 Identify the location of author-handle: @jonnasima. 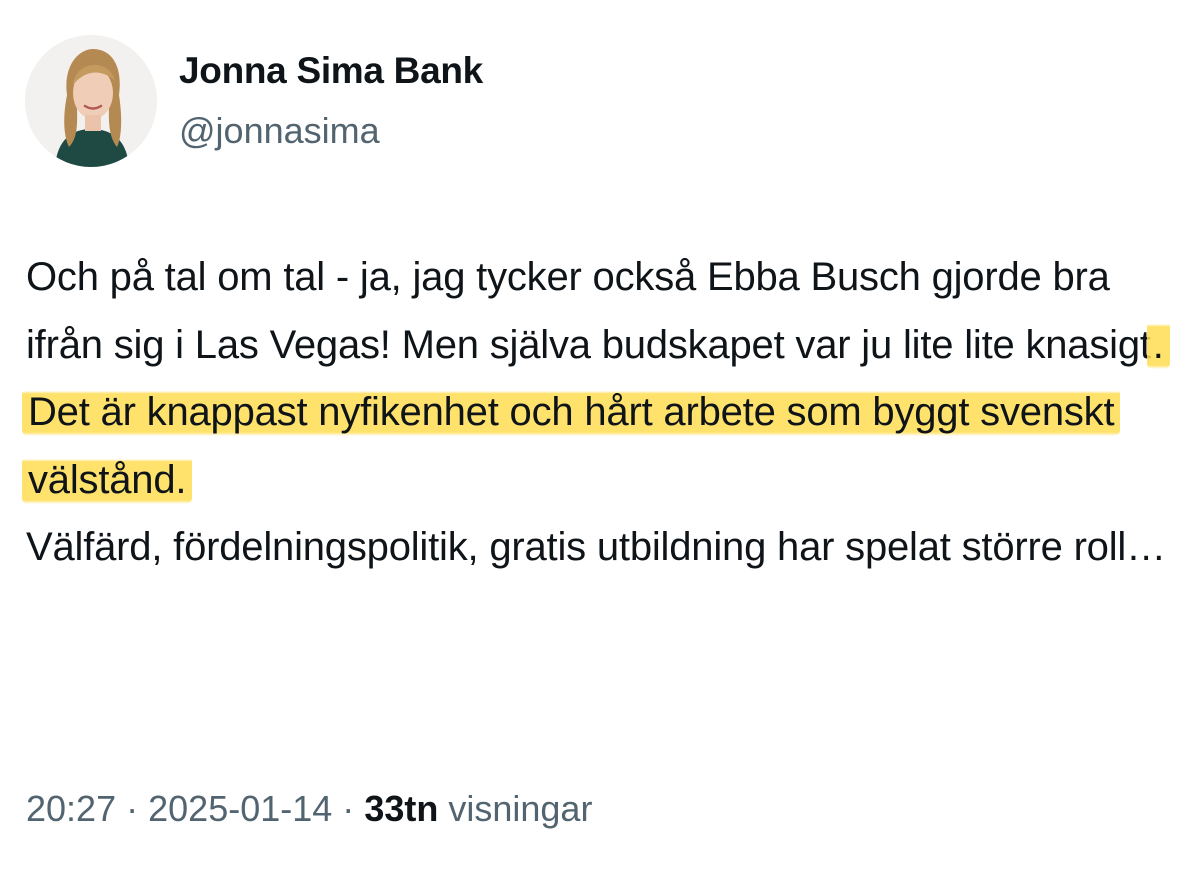
(279, 131).